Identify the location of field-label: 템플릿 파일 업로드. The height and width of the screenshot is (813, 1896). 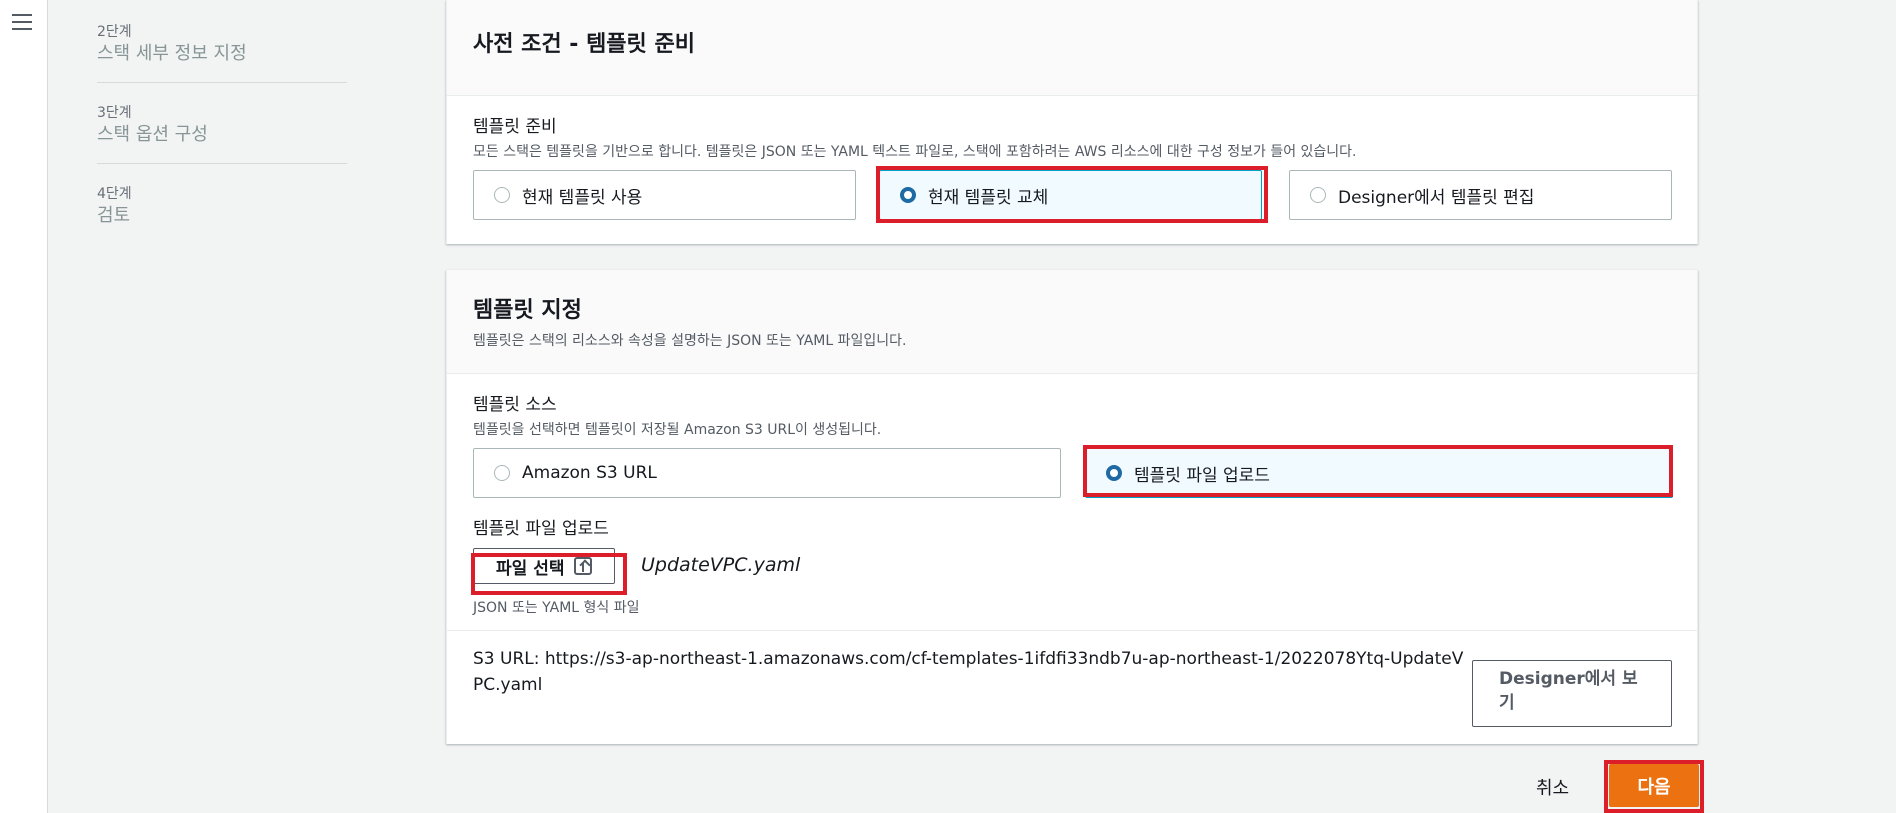
(541, 529).